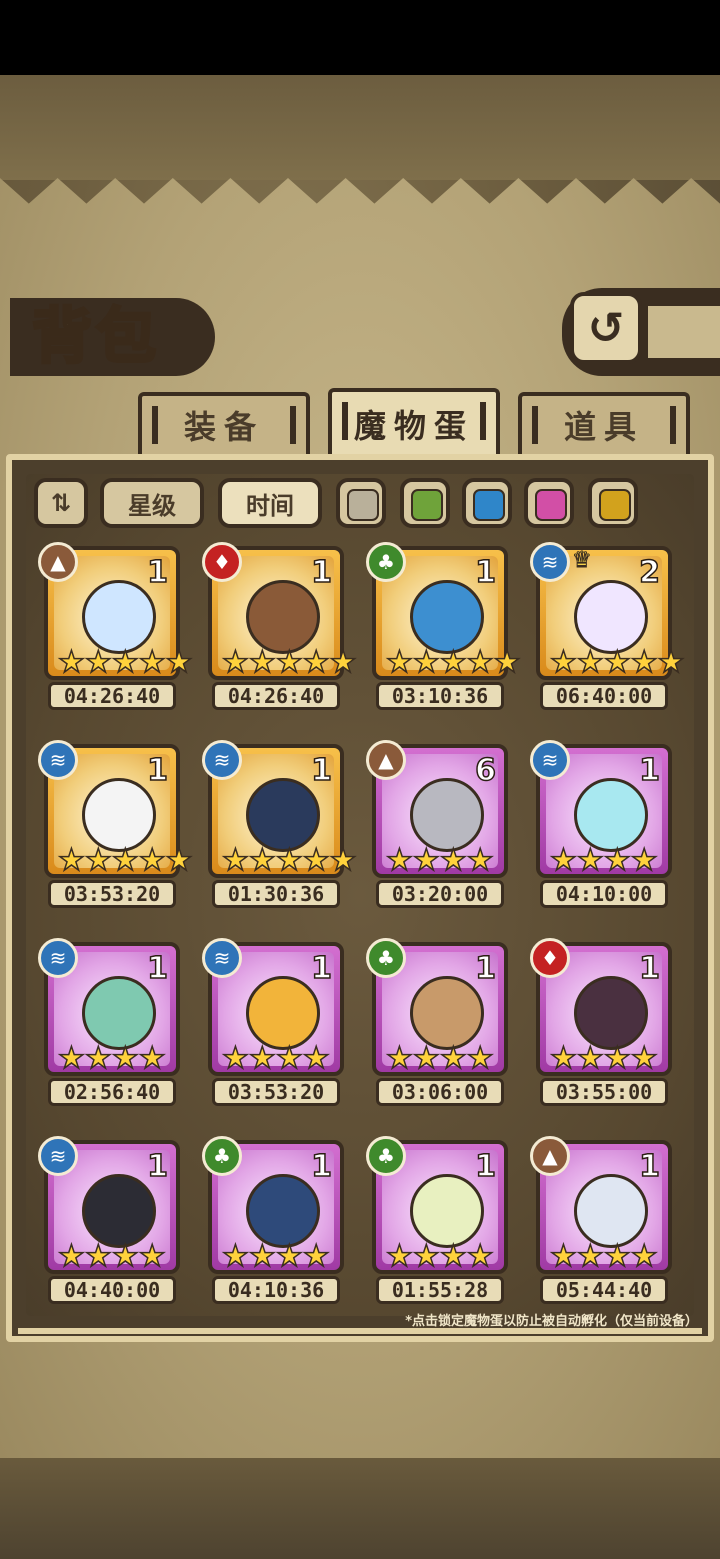  Describe the element at coordinates (649, 572) in the screenshot. I see `egg-count: 2` at that location.